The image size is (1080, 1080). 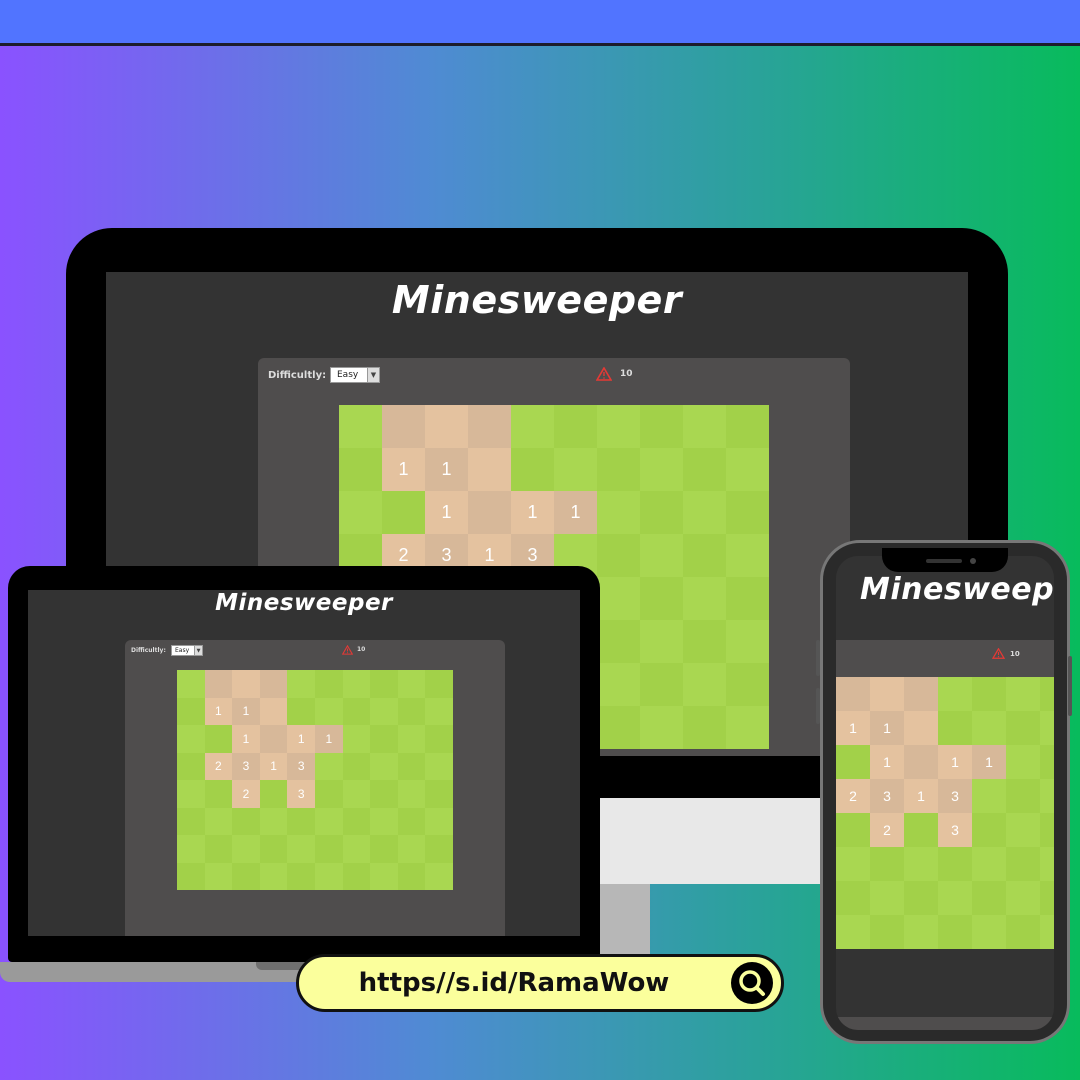 What do you see at coordinates (887, 830) in the screenshot?
I see `board-cell-revealed: 2` at bounding box center [887, 830].